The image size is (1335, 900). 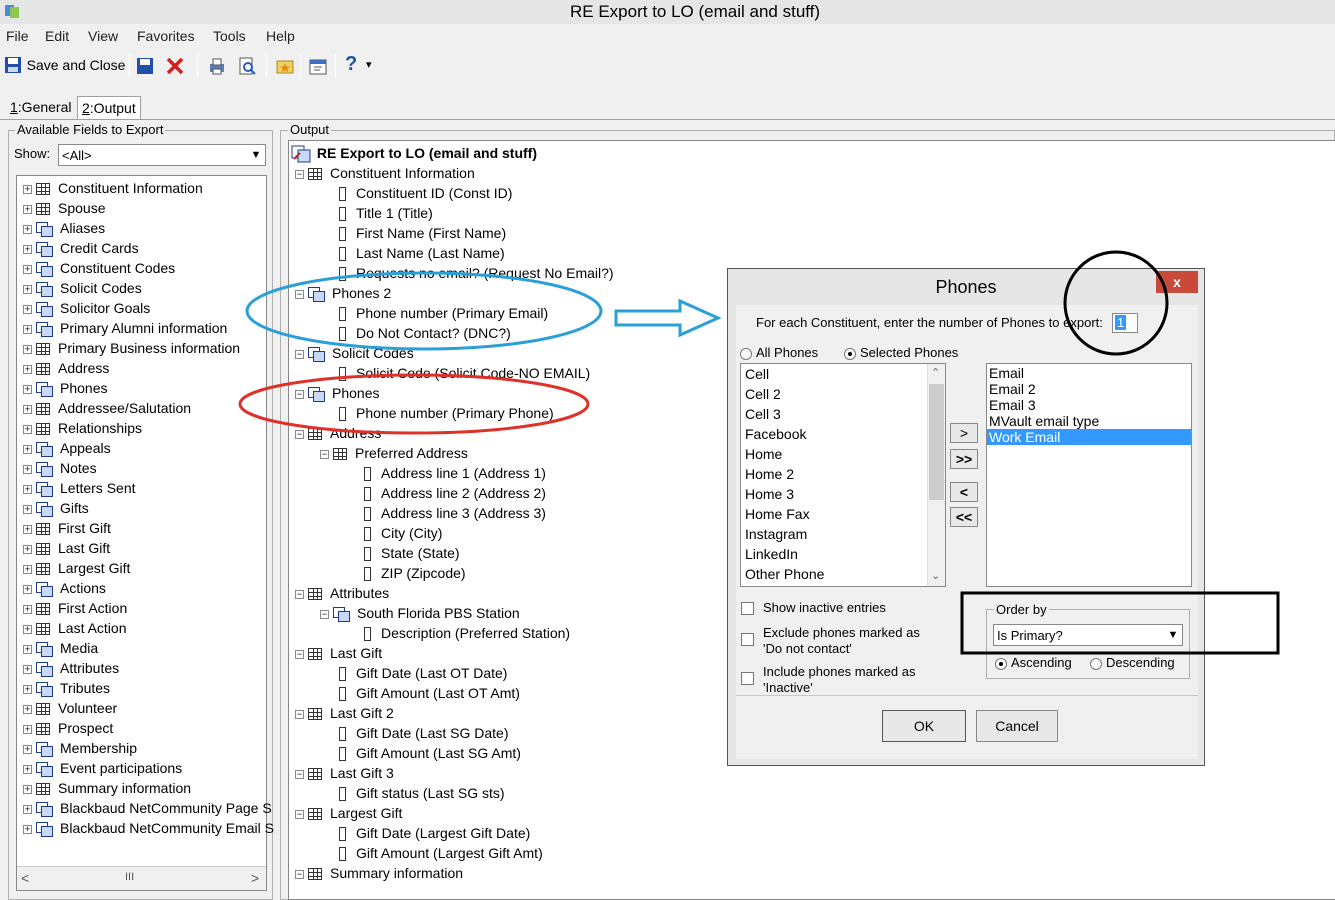 What do you see at coordinates (1116, 303) in the screenshot?
I see `black-annotation-circle` at bounding box center [1116, 303].